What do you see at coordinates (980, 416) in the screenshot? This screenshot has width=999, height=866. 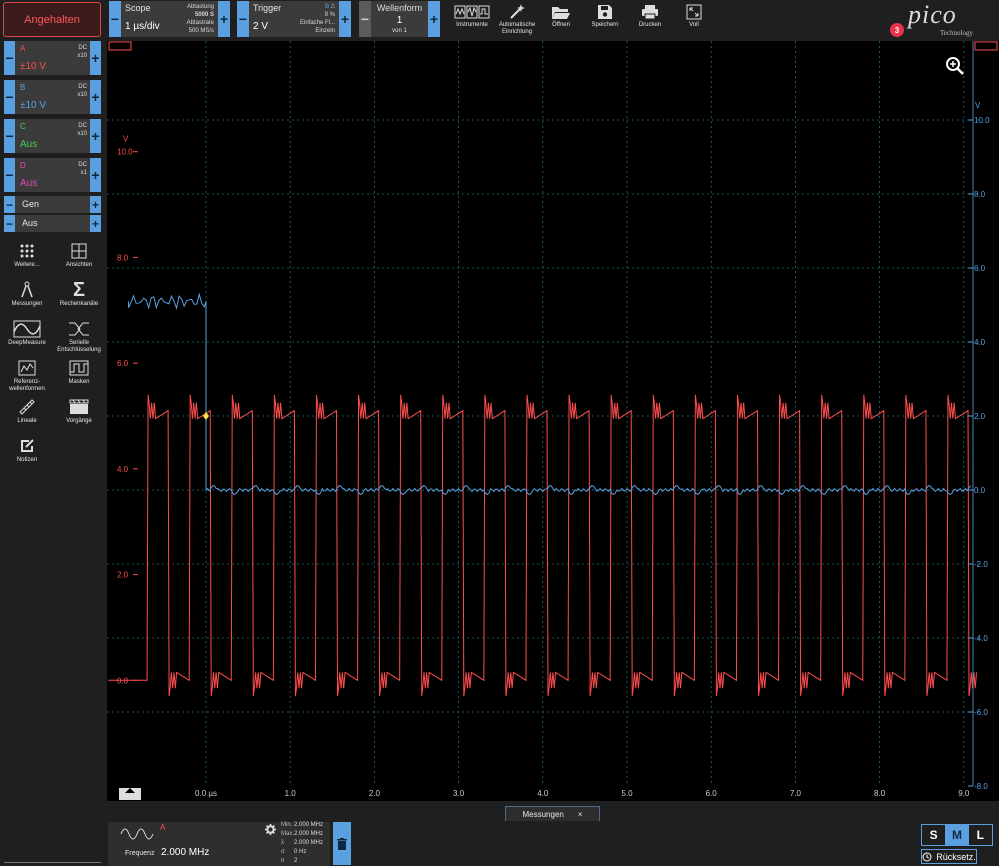 I see `right-axis-tick: 2.0` at bounding box center [980, 416].